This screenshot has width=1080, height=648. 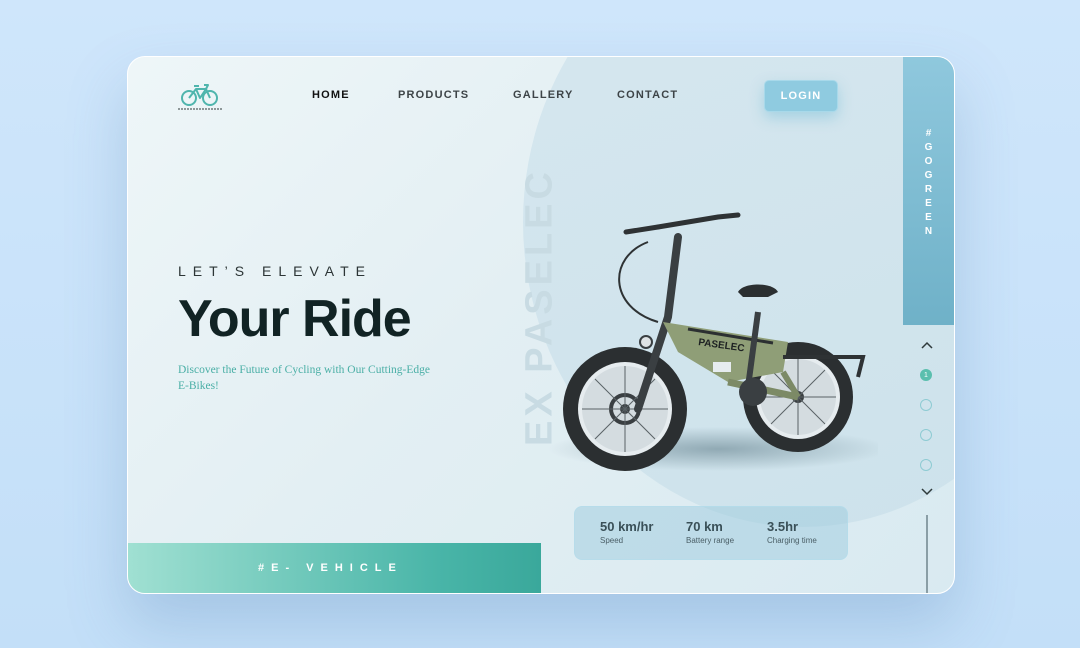 I want to click on chevron-down-icon, so click(x=927, y=491).